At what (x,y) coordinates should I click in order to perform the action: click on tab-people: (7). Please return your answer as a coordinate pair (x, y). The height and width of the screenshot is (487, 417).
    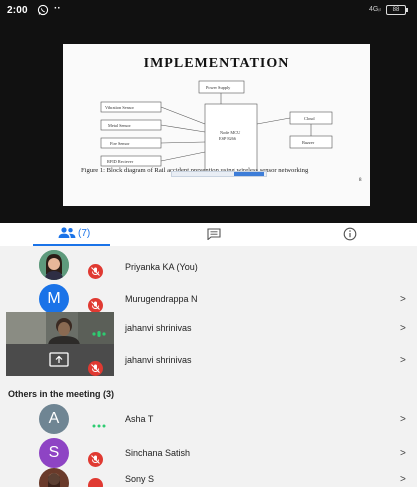
    Looking at the image, I should click on (69, 234).